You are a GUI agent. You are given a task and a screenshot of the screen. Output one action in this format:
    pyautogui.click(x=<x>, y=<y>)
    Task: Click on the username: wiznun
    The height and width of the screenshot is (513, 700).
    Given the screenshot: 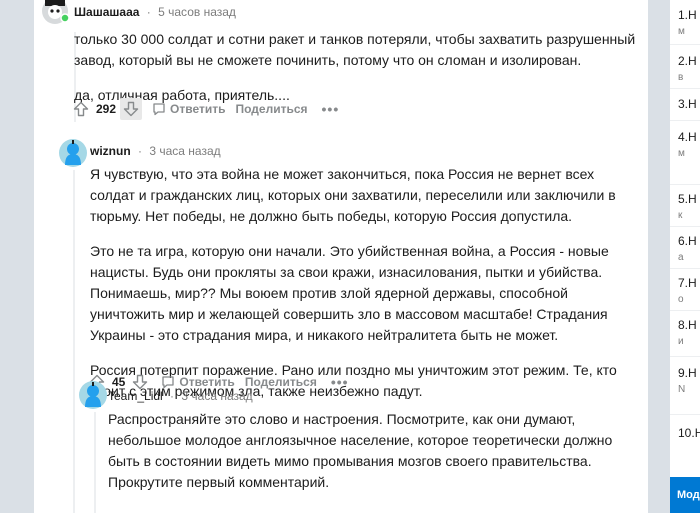 What is the action you would take?
    pyautogui.click(x=110, y=151)
    